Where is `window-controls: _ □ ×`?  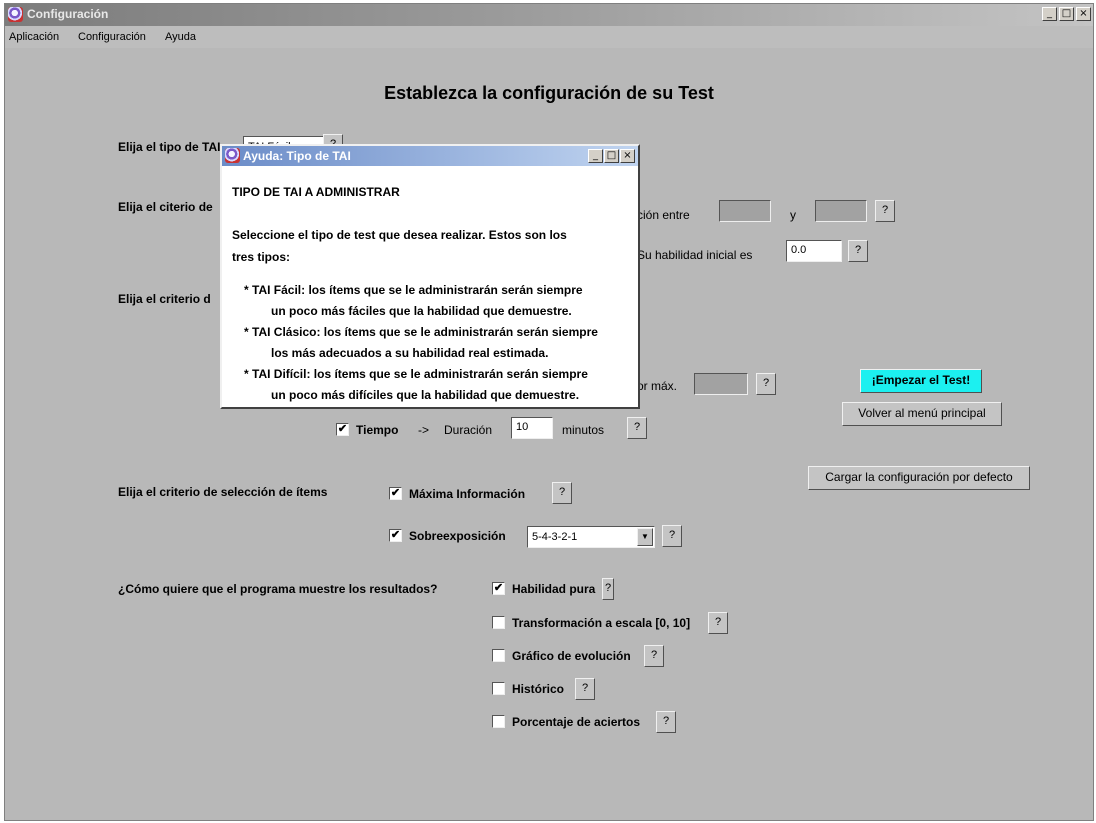 window-controls: _ □ × is located at coordinates (1066, 14).